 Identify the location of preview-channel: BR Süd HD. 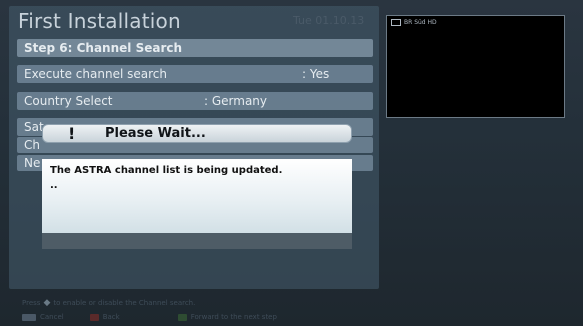
(414, 22).